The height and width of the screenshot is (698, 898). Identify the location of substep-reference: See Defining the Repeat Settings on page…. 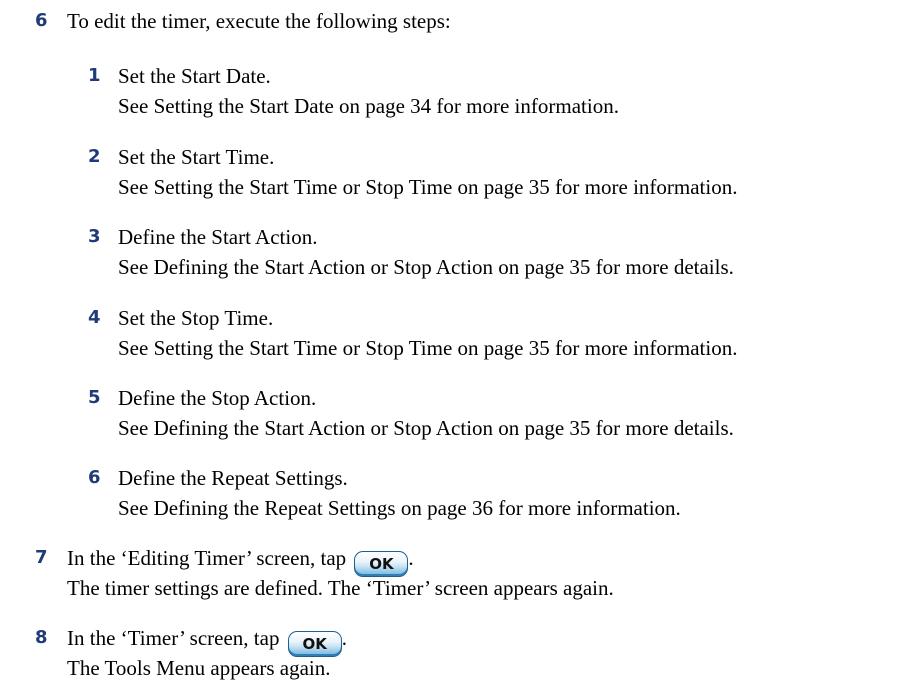
(399, 508).